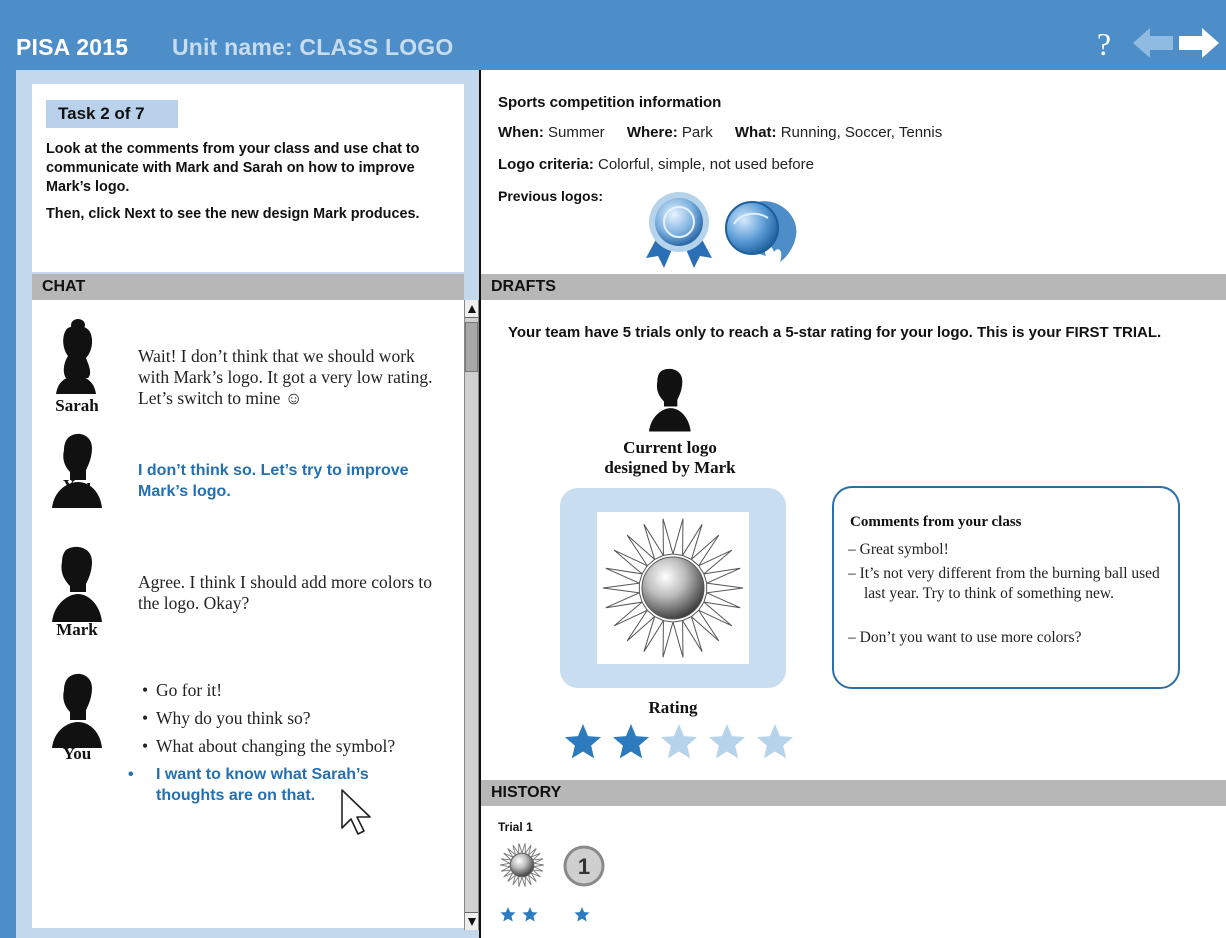 Image resolution: width=1226 pixels, height=938 pixels. I want to click on mouse-cursor-icon, so click(356, 812).